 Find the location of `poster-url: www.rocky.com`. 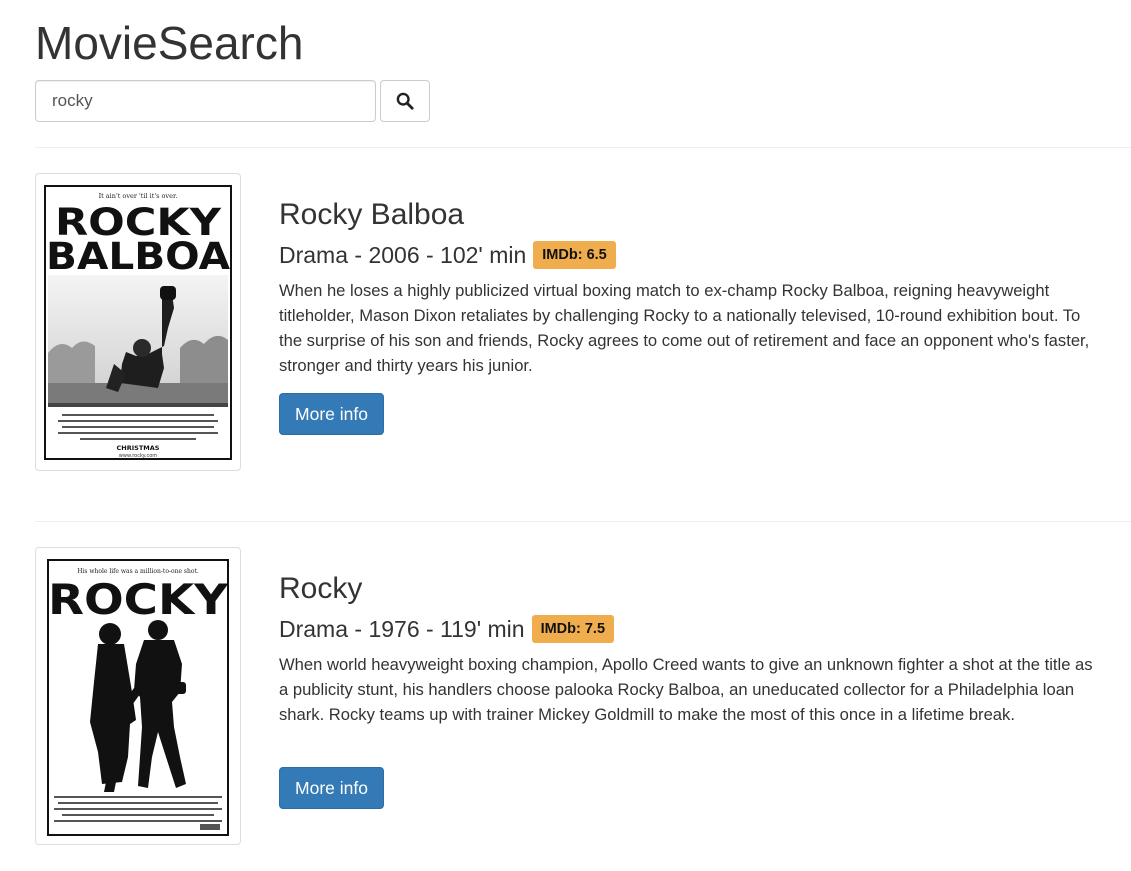

poster-url: www.rocky.com is located at coordinates (138, 456).